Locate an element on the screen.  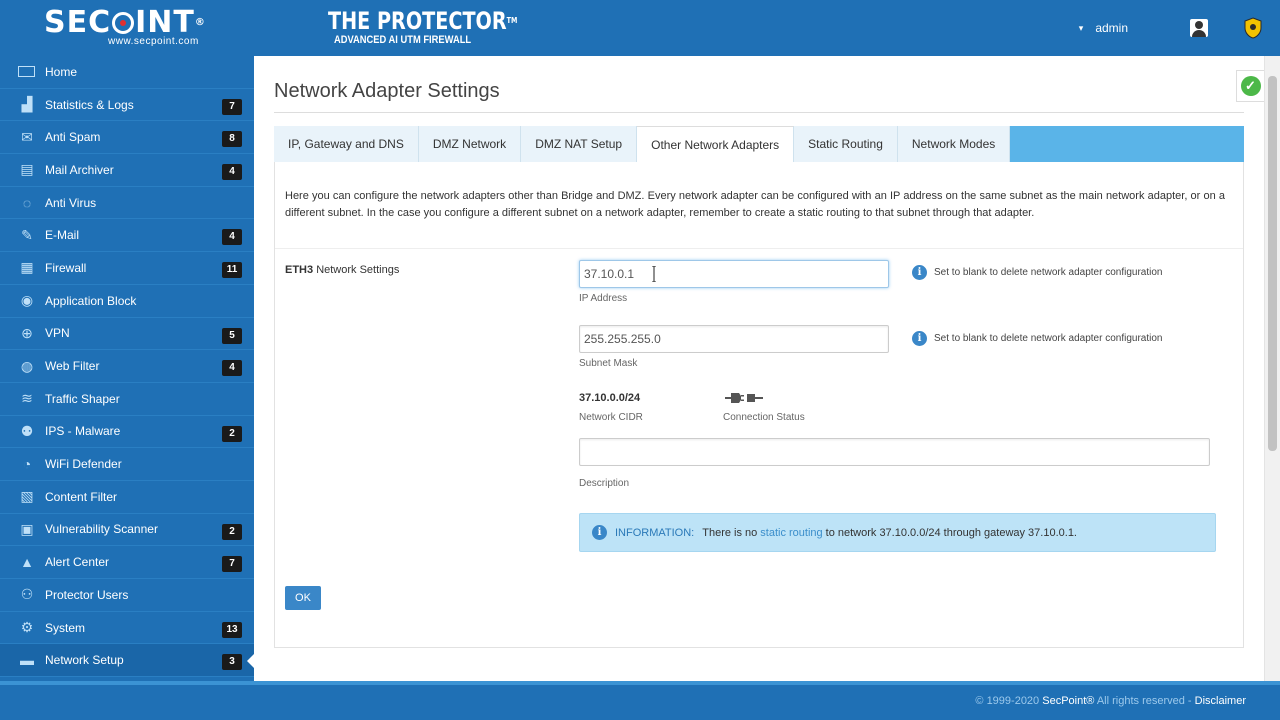
section-divider is located at coordinates (759, 248).